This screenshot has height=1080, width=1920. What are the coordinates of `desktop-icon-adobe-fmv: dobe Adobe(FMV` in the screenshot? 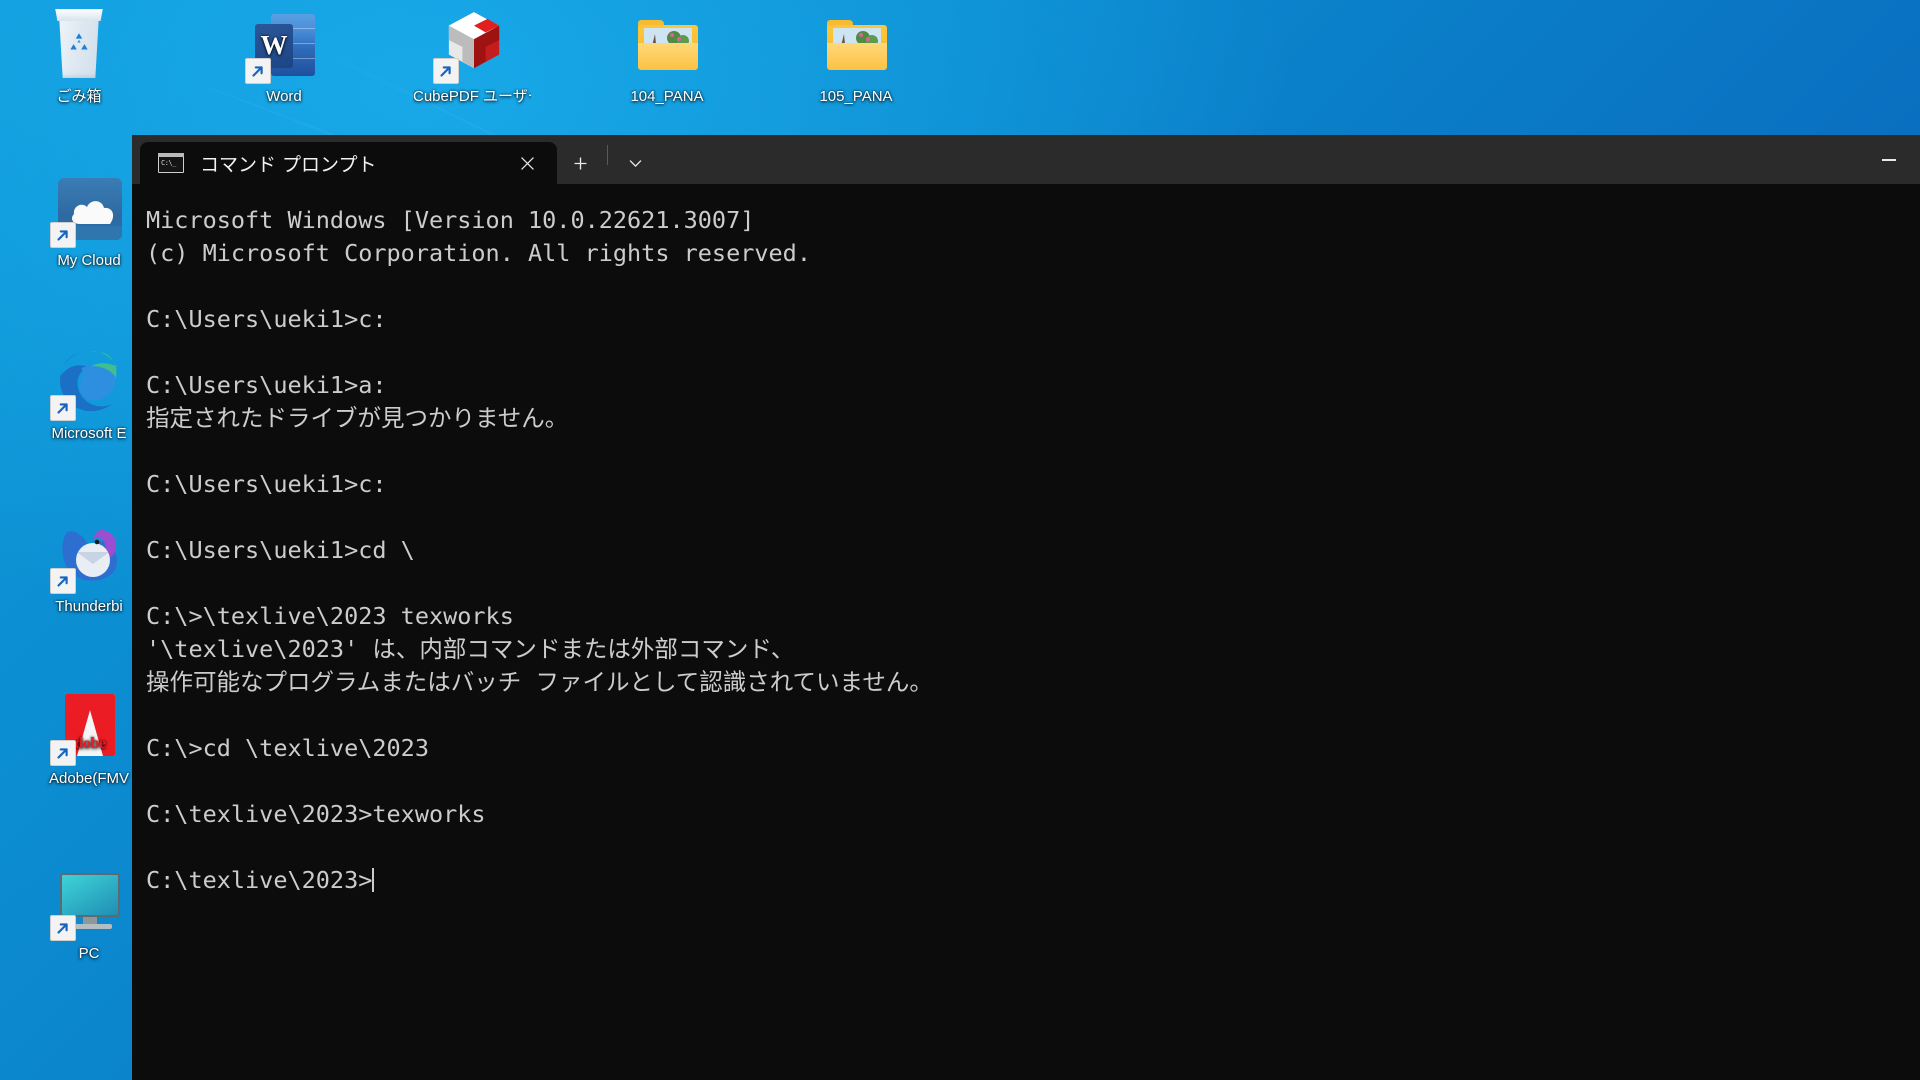 It's located at (89, 739).